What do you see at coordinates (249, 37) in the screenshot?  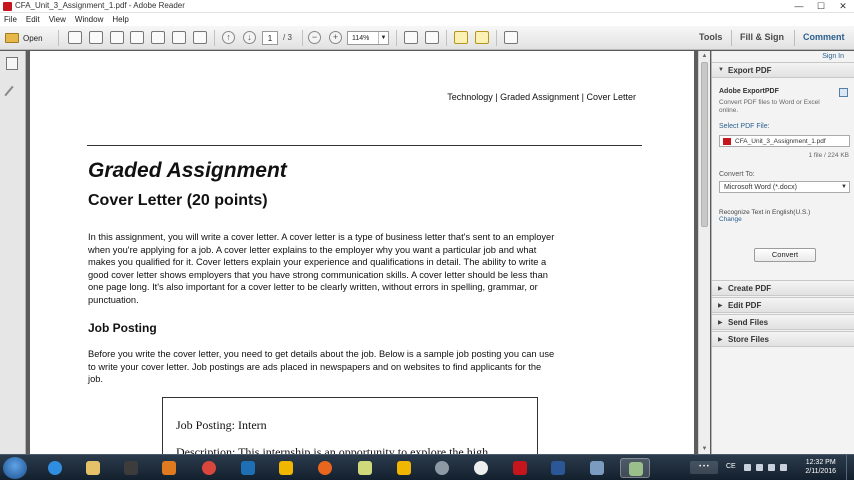 I see `next-page-icon: ↓` at bounding box center [249, 37].